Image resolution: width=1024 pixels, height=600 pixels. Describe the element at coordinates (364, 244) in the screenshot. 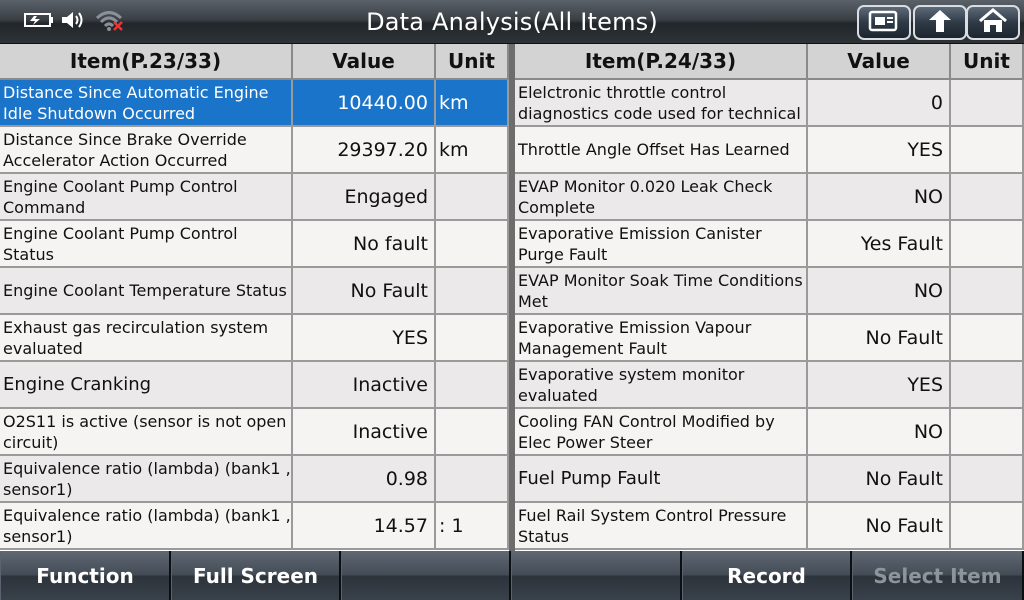

I see `item-value: No fault` at that location.